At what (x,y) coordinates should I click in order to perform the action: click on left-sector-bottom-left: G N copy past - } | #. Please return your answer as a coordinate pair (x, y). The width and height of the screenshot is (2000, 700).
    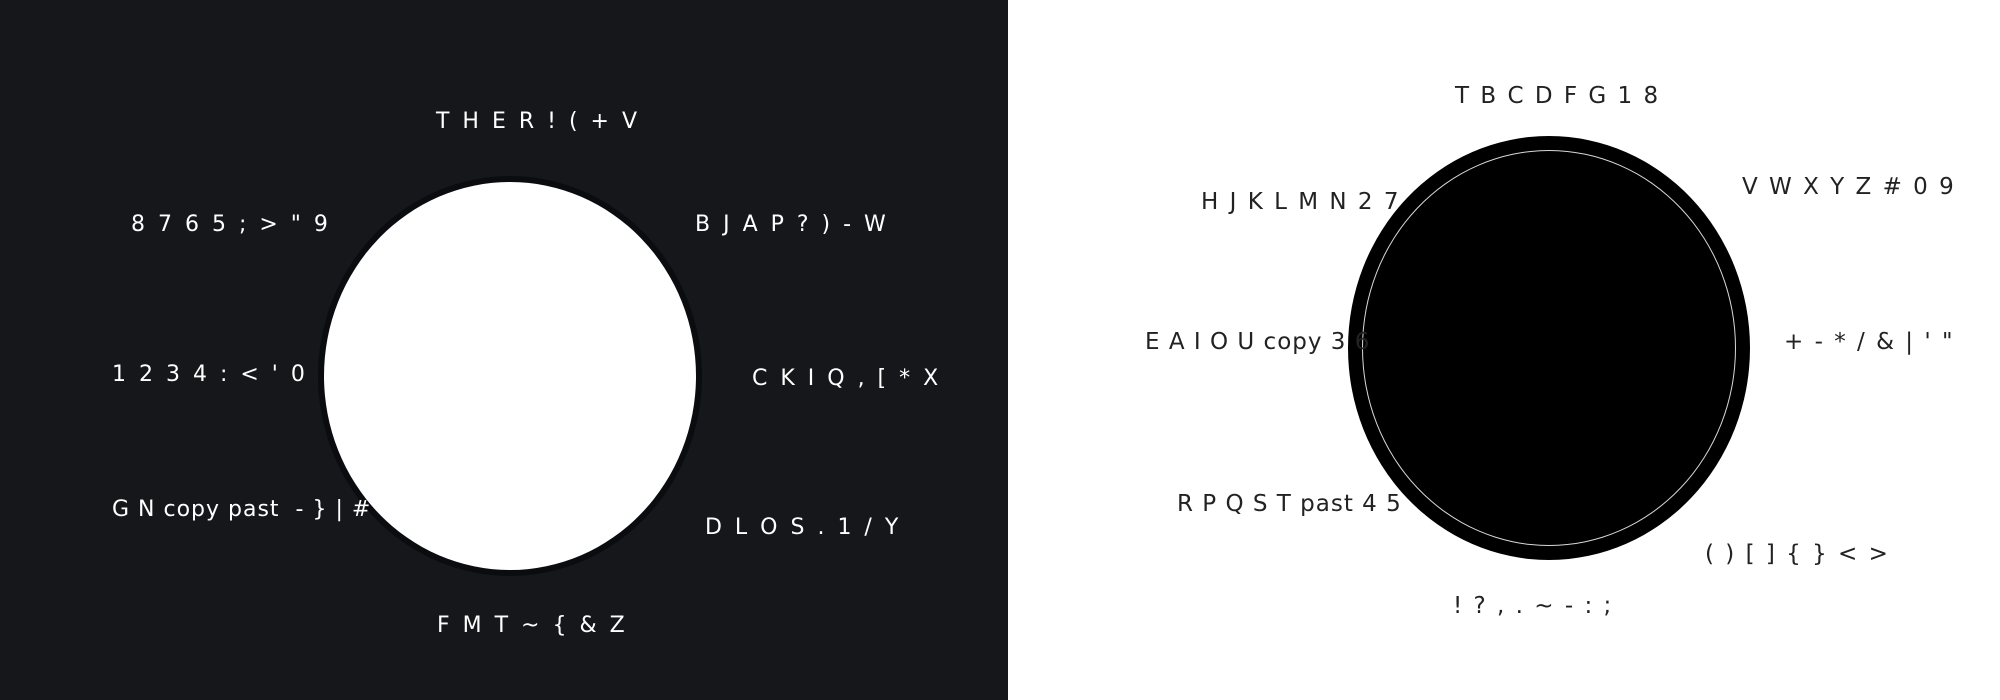
    Looking at the image, I should click on (241, 510).